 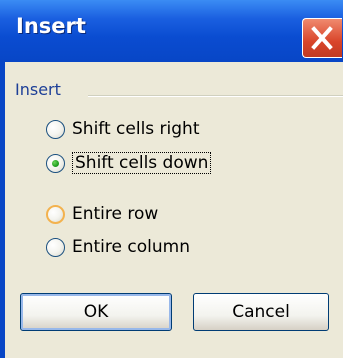 I want to click on radio-hover-icon, so click(x=55, y=214).